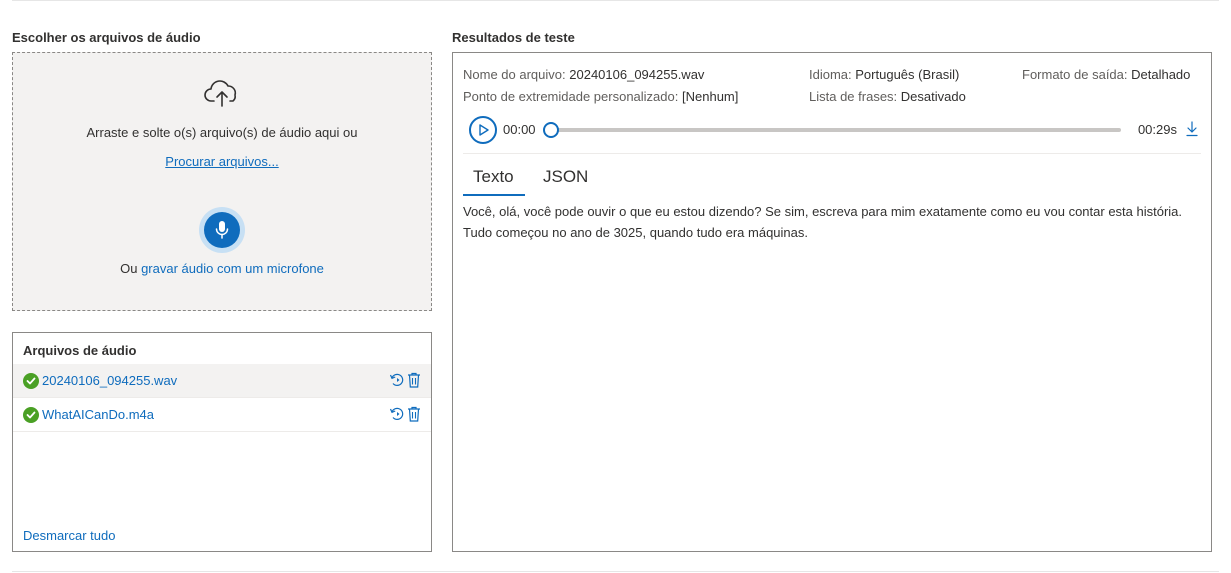 This screenshot has height=573, width=1231. What do you see at coordinates (494, 195) in the screenshot?
I see `active-tab-indicator` at bounding box center [494, 195].